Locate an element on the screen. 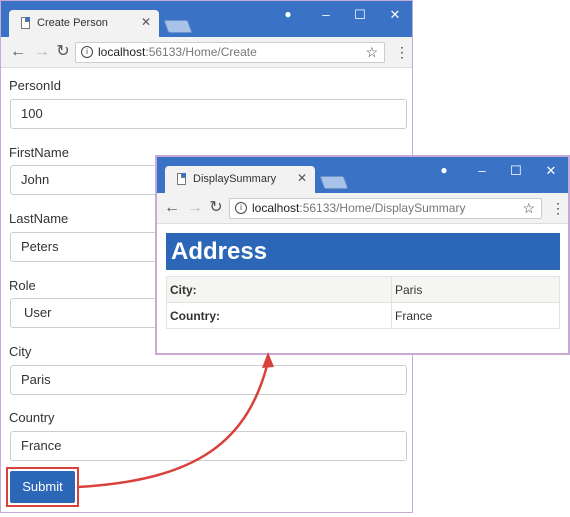  address-table: City: Paris Country: France is located at coordinates (363, 302).